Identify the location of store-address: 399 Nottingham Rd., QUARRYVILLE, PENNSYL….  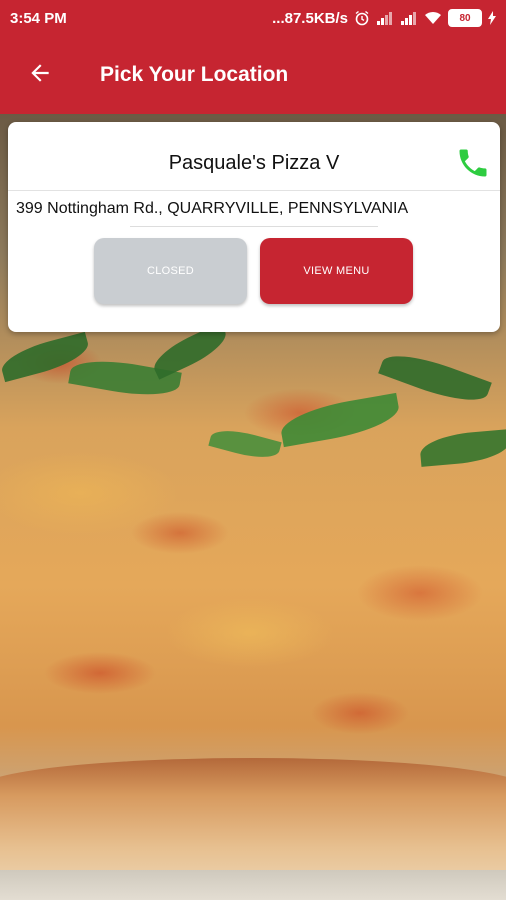
(212, 208).